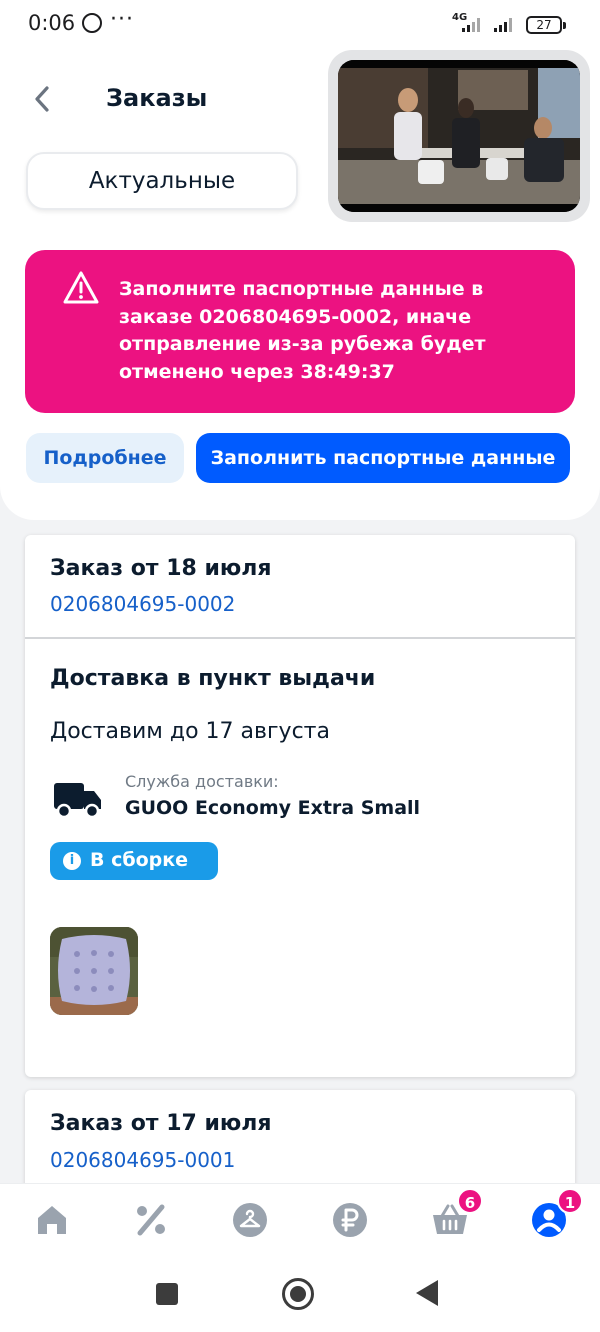 This screenshot has height=1332, width=600. Describe the element at coordinates (471, 24) in the screenshot. I see `signal-icon` at that location.